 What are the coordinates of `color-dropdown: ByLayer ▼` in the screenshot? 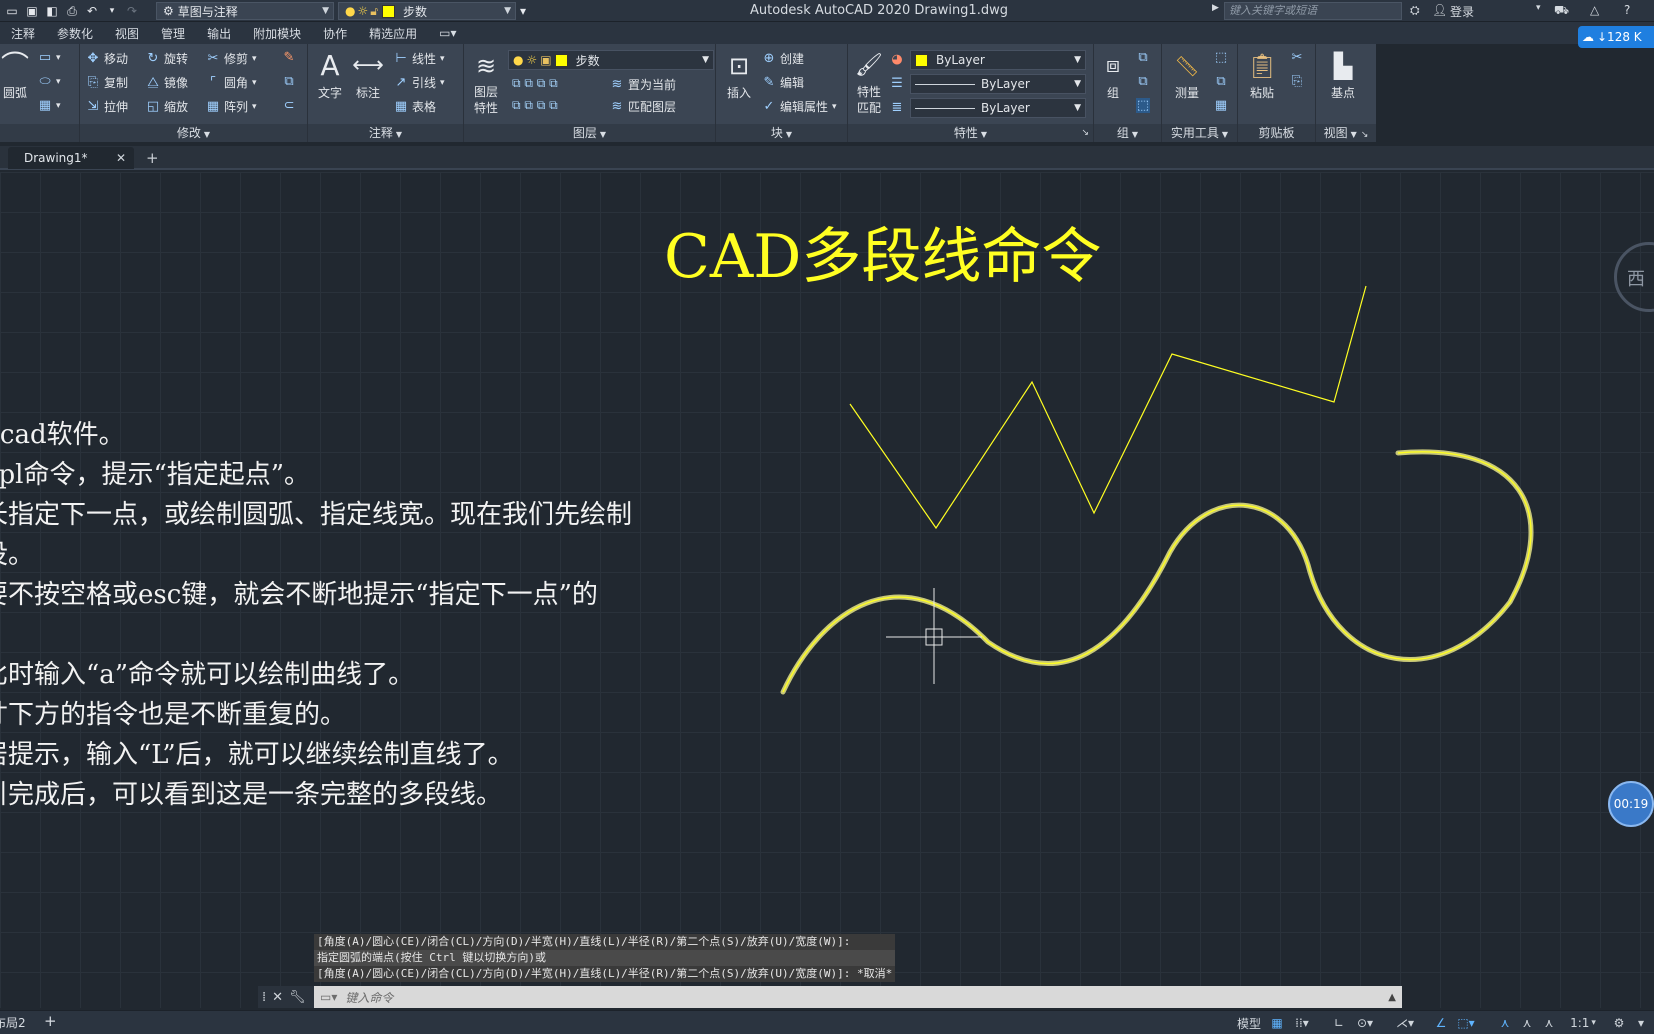 It's located at (998, 60).